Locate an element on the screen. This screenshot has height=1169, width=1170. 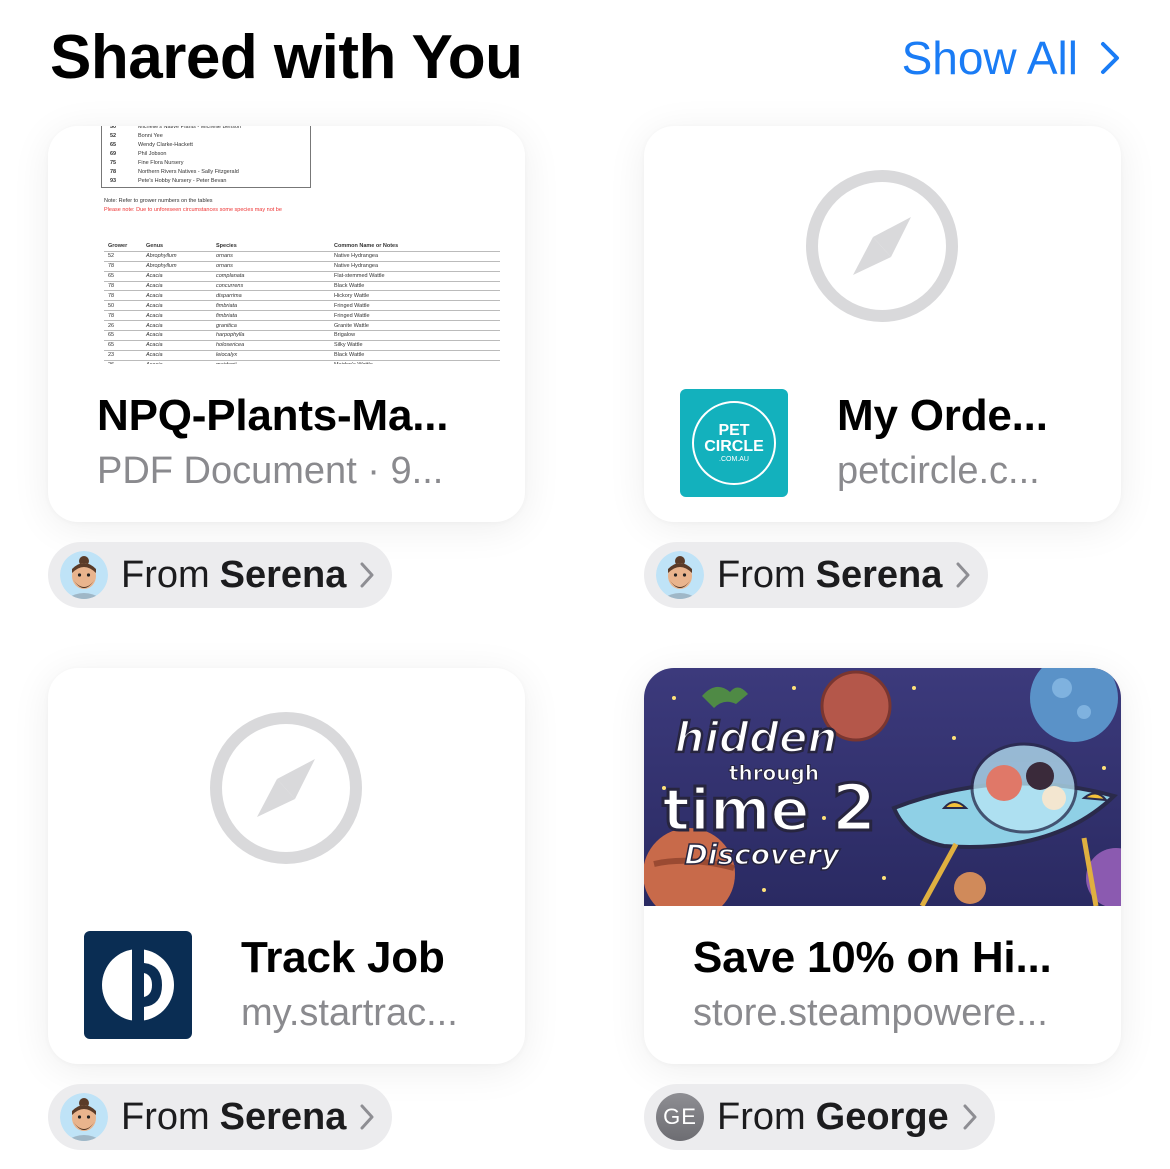
grower-number: 50 is located at coordinates (113, 128).